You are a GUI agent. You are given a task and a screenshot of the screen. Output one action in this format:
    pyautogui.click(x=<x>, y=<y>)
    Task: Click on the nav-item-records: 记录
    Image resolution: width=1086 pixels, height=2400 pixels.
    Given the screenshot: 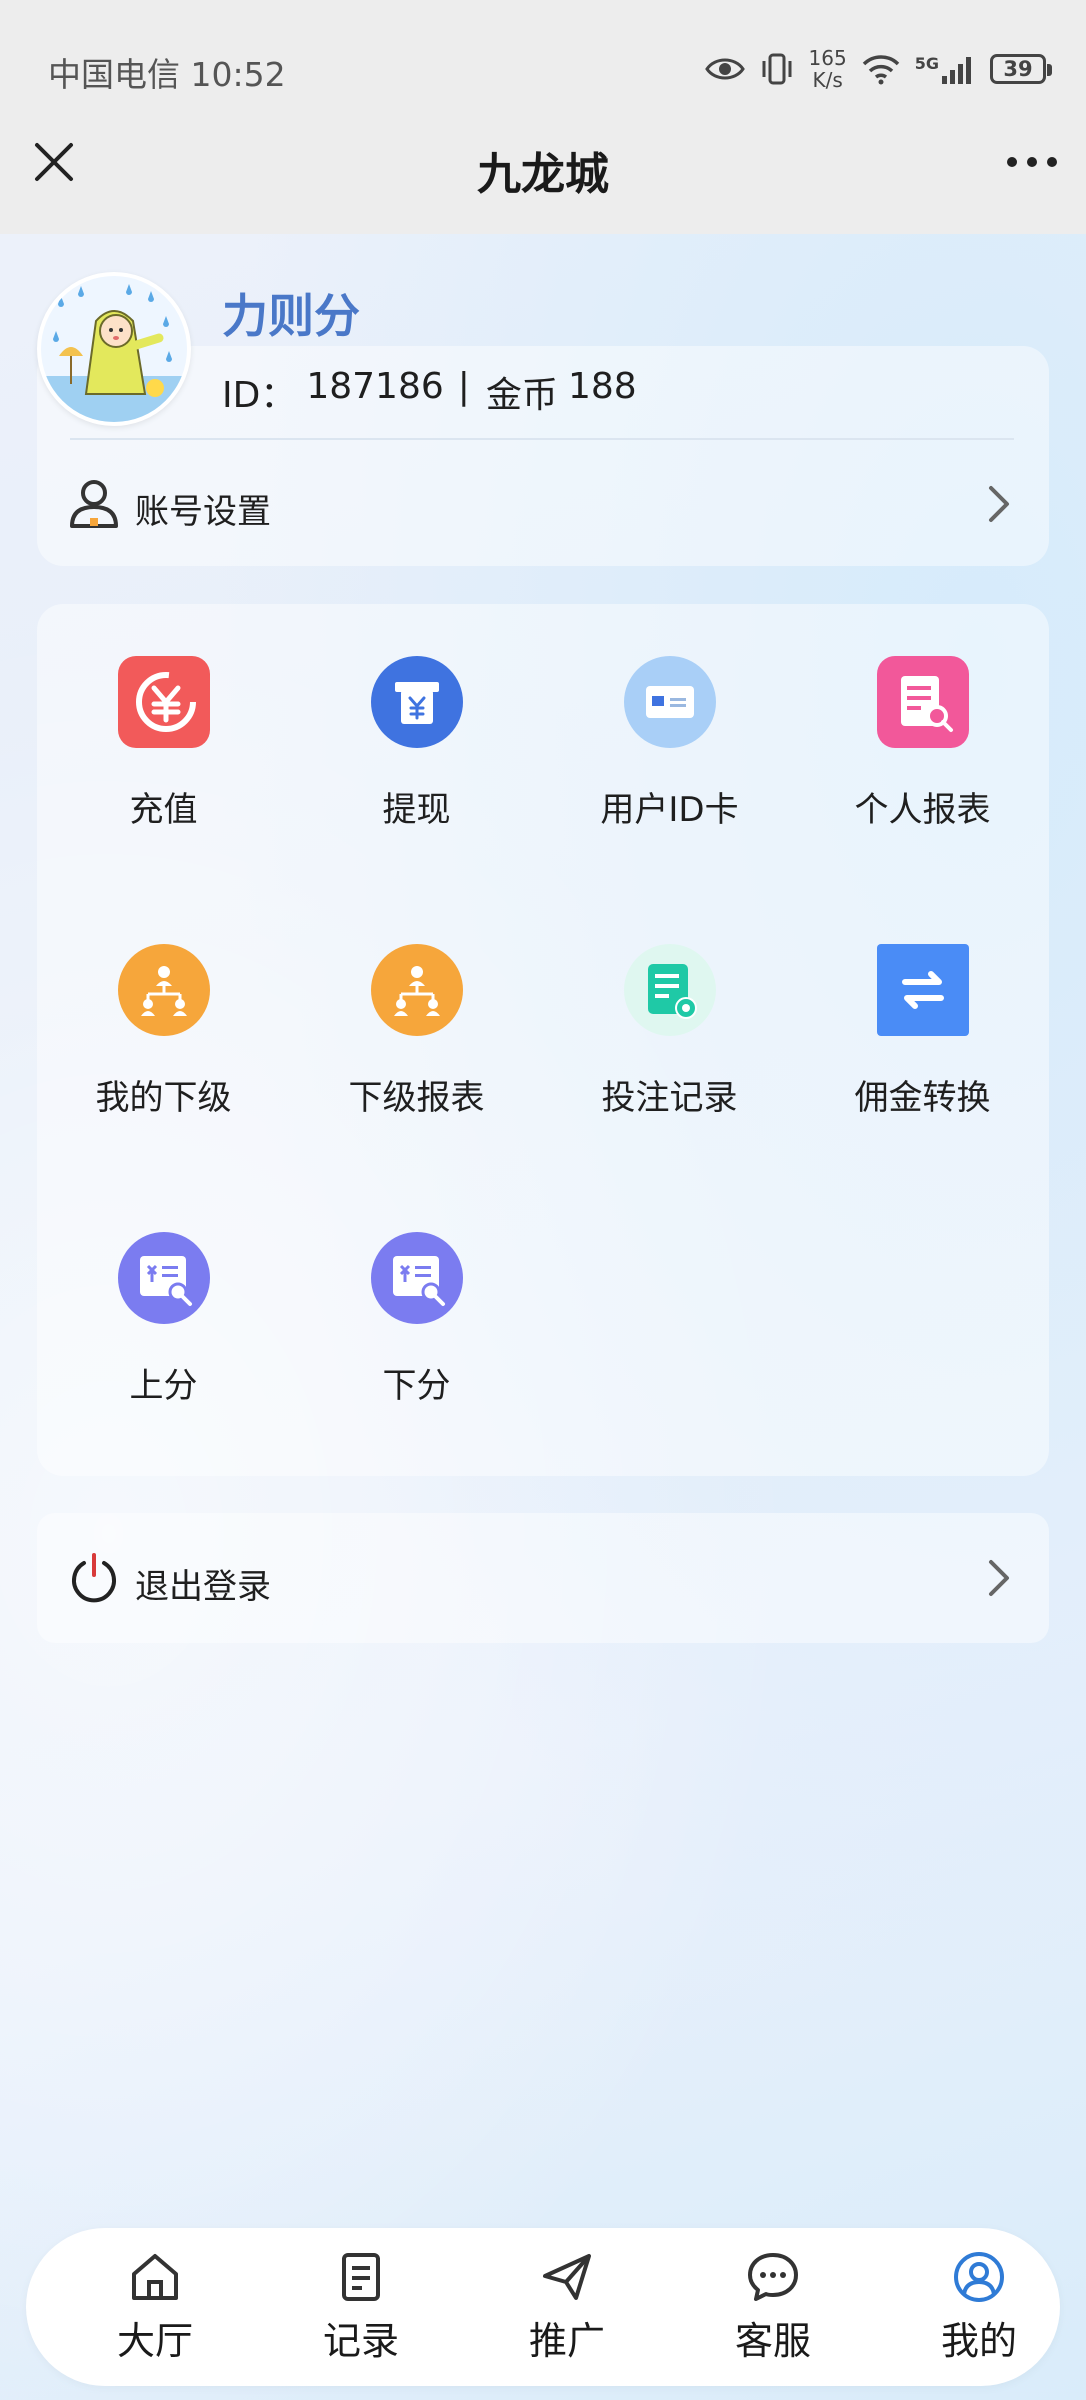 What is the action you would take?
    pyautogui.click(x=361, y=2307)
    